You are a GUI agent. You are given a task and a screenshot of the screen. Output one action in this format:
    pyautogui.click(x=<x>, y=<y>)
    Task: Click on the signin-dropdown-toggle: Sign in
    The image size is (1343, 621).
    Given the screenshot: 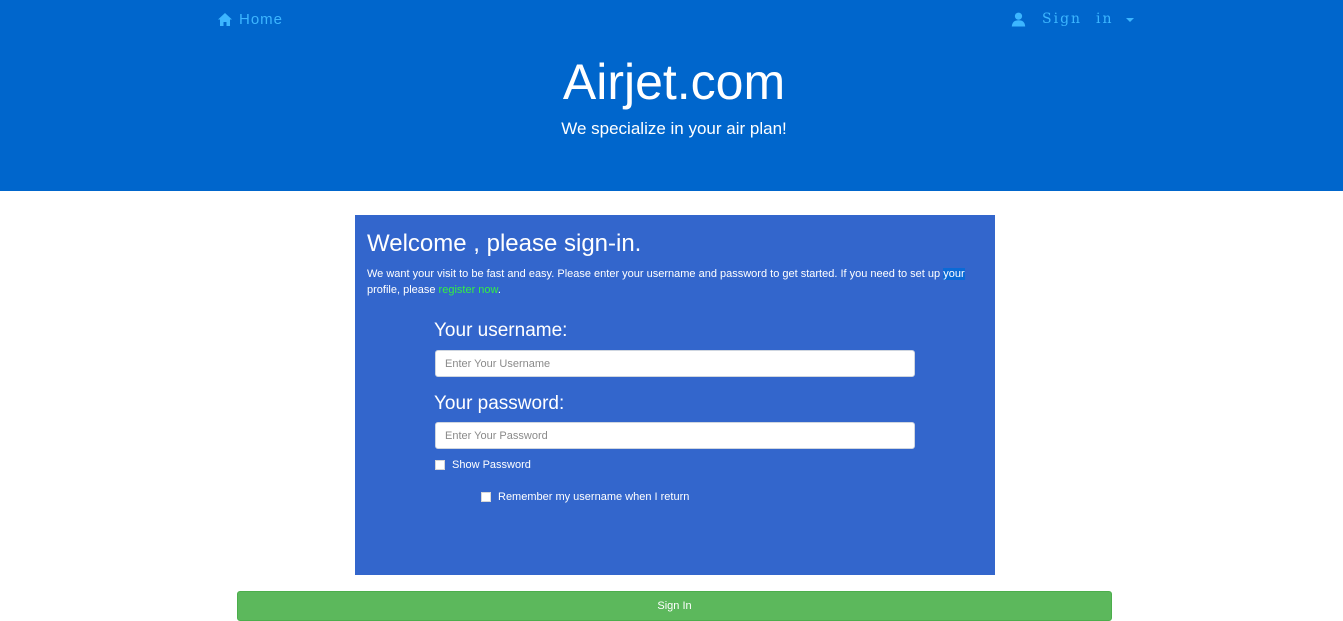 What is the action you would take?
    pyautogui.click(x=1072, y=19)
    